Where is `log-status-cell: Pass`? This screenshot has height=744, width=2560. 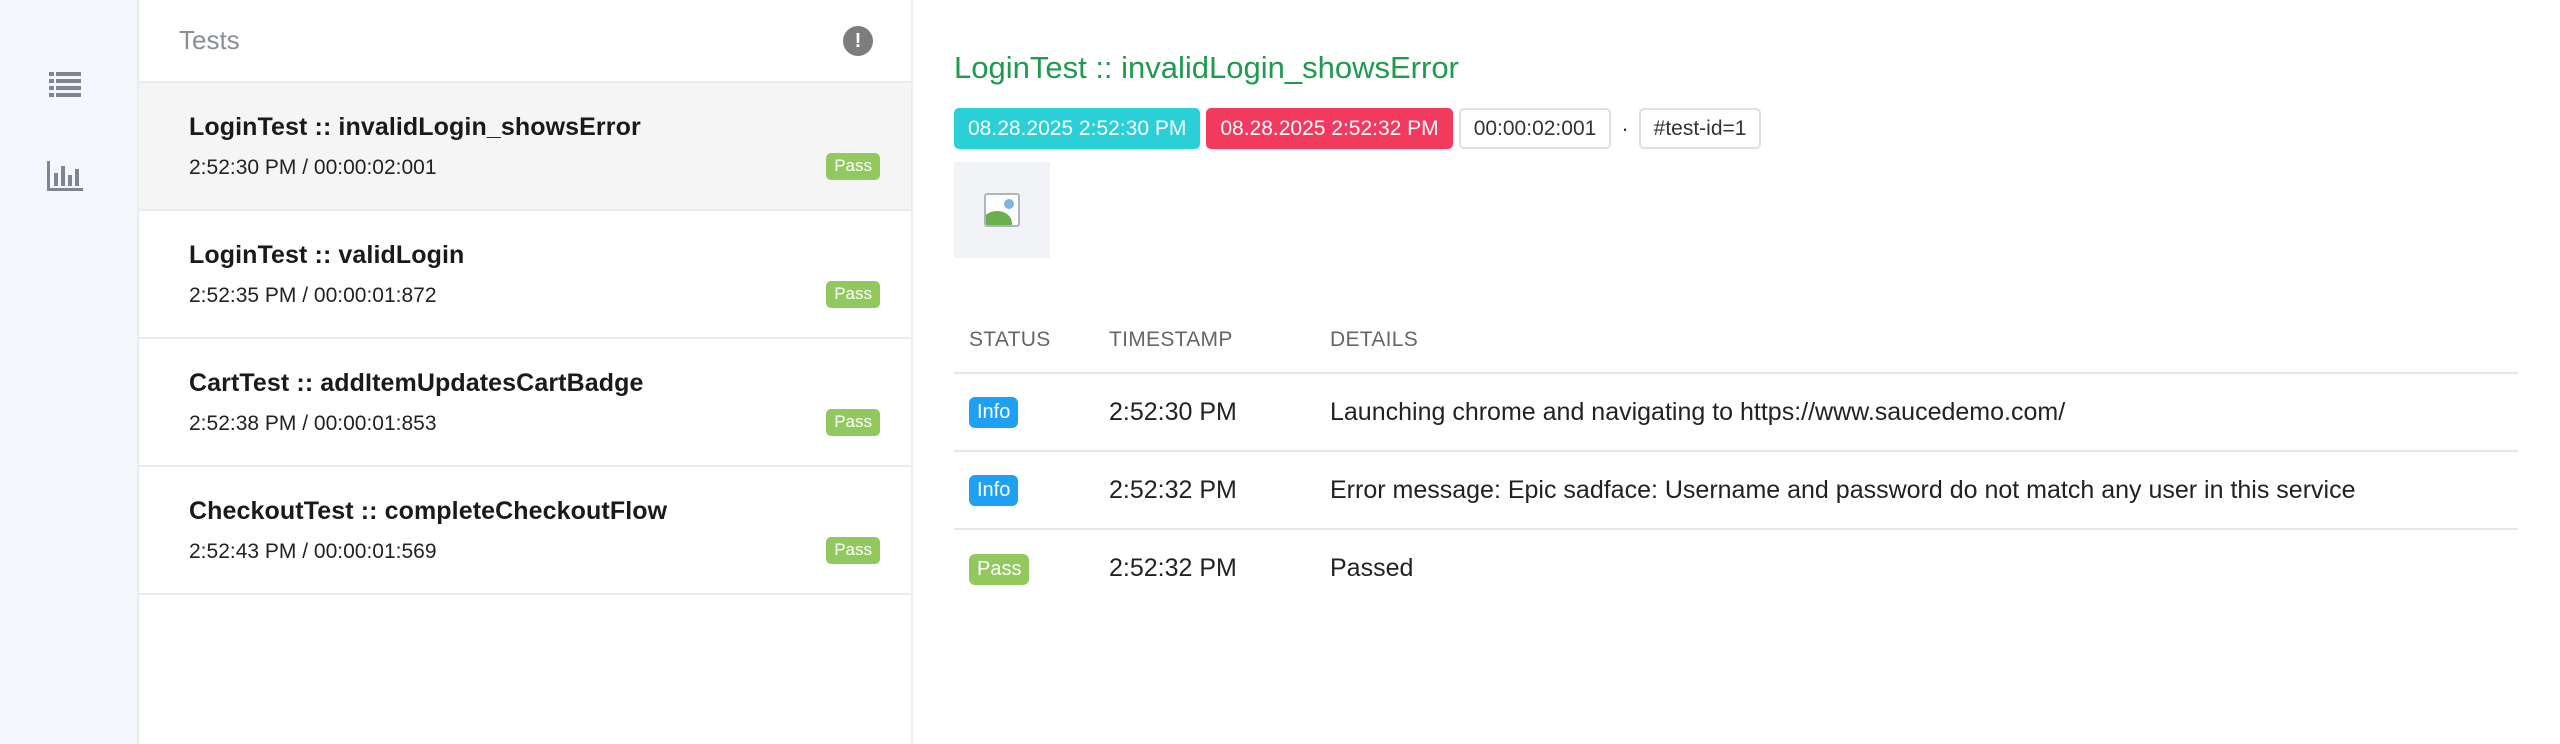 log-status-cell: Pass is located at coordinates (1024, 568).